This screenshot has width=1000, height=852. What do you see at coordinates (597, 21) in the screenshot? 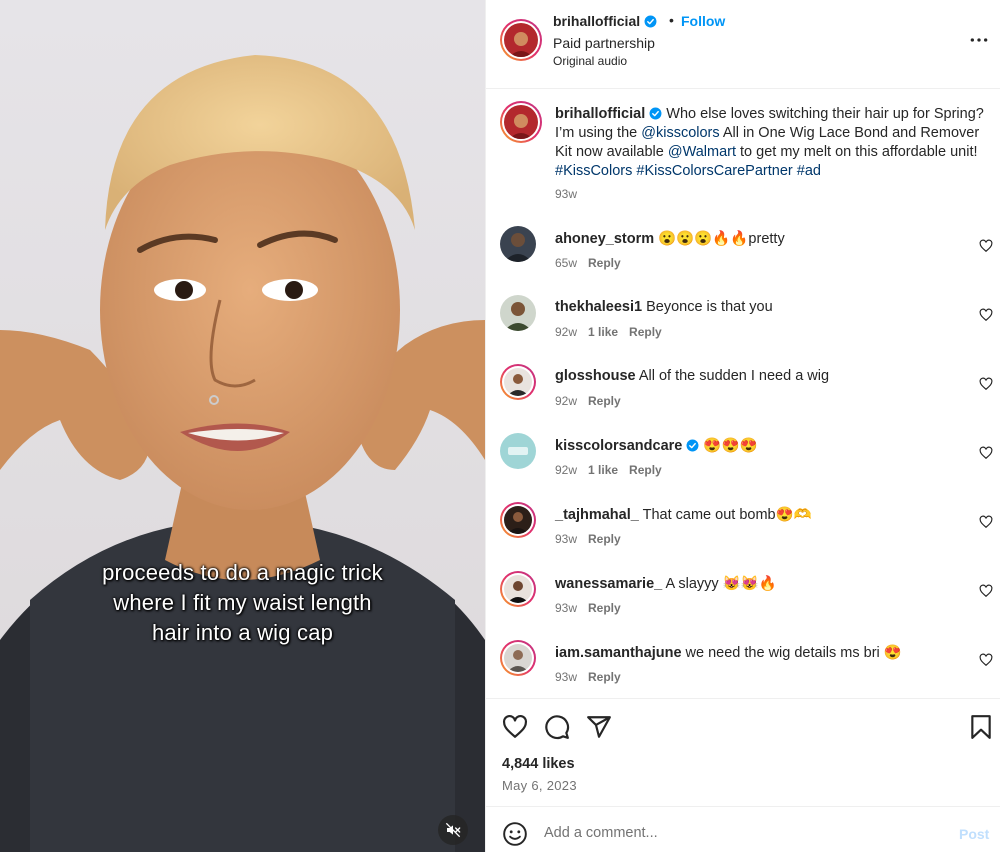
I see `author-username-text: brihallofficial` at bounding box center [597, 21].